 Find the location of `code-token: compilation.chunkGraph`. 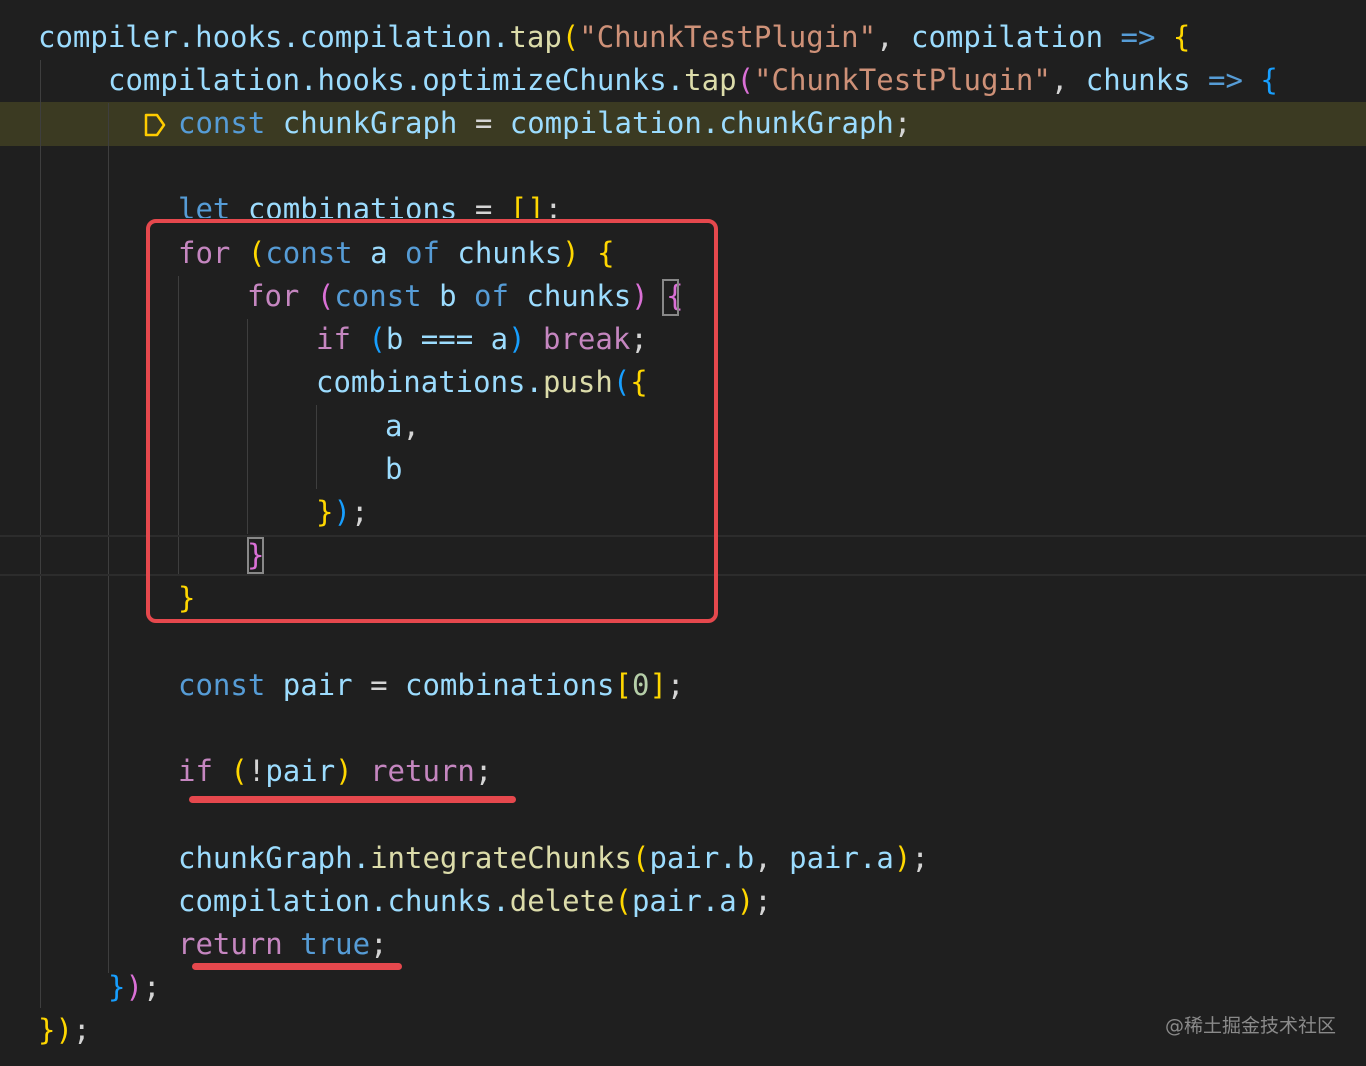

code-token: compilation.chunkGraph is located at coordinates (701, 123).